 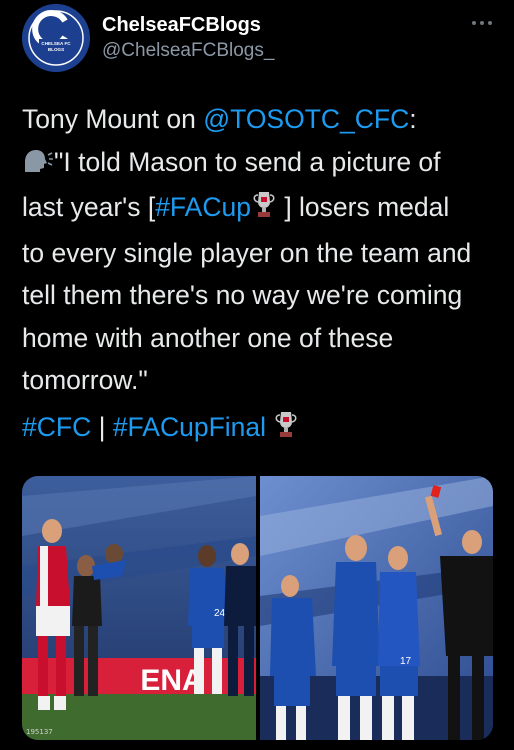 I want to click on tweet-line-6: home with another one of these, so click(x=208, y=337).